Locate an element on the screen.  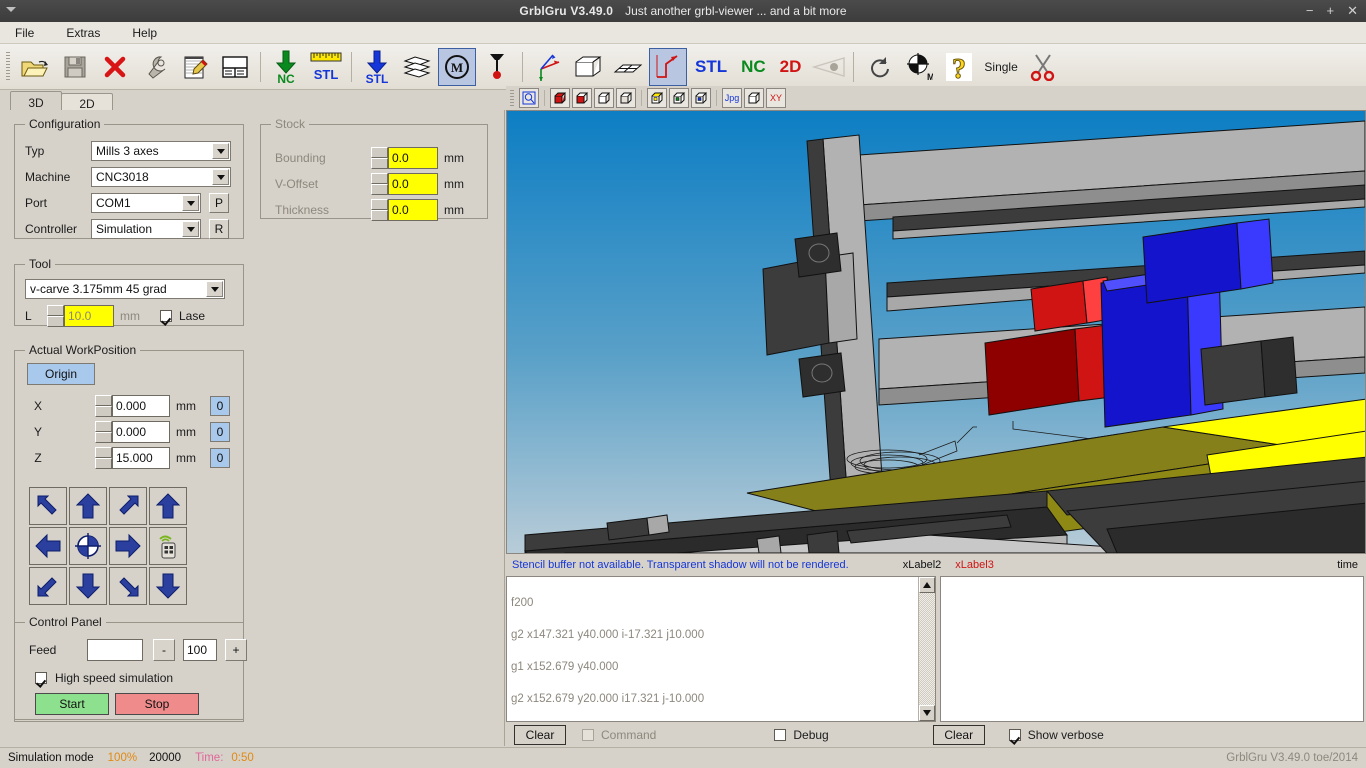
bounding-spinner is located at coordinates (379, 158).